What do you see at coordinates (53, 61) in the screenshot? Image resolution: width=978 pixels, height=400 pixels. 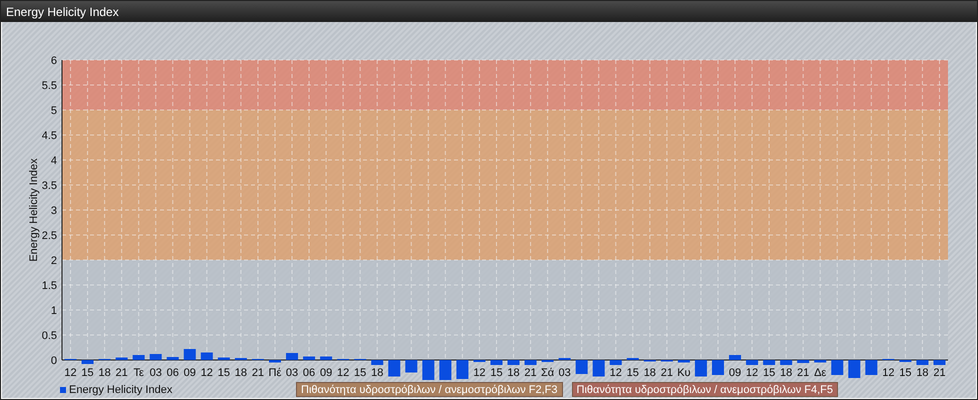 I see `y-tick-label: 6` at bounding box center [53, 61].